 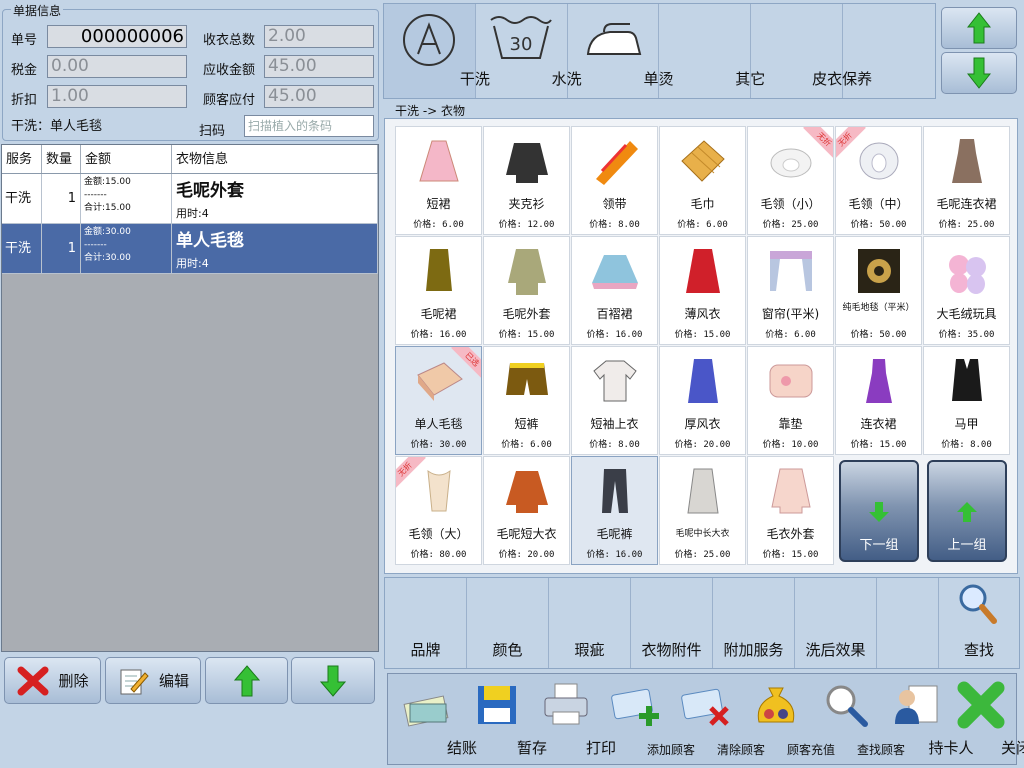 I want to click on tabs-scroll-down-button, so click(x=979, y=73).